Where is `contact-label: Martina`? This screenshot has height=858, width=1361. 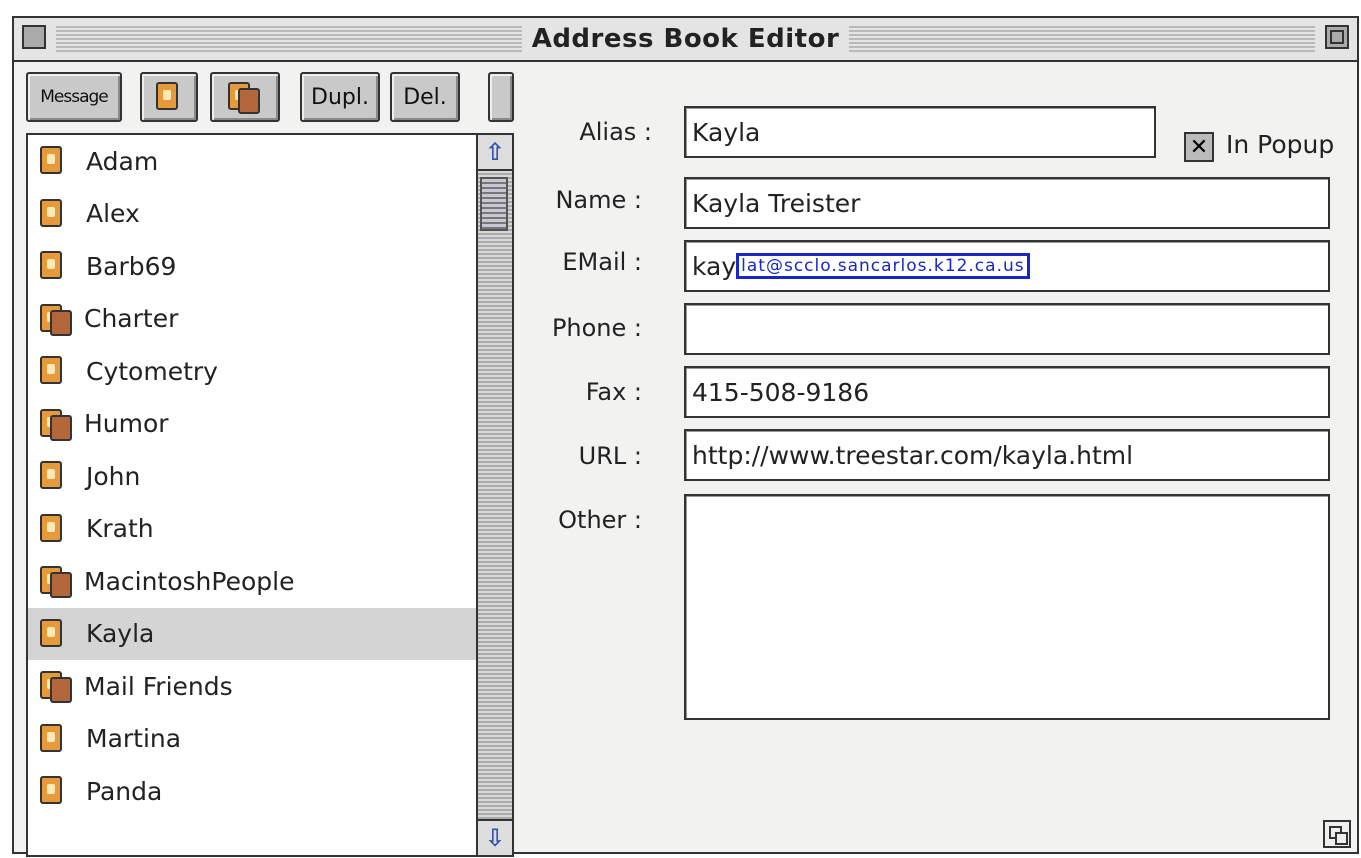 contact-label: Martina is located at coordinates (134, 739).